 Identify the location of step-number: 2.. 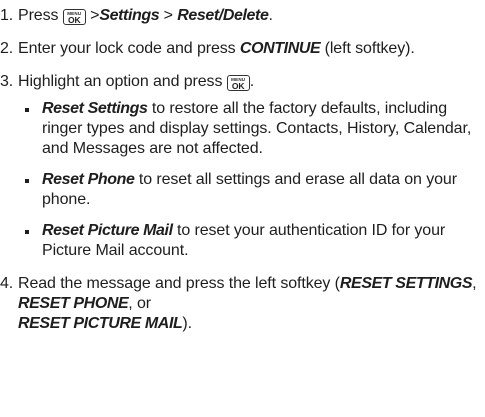
(7, 48).